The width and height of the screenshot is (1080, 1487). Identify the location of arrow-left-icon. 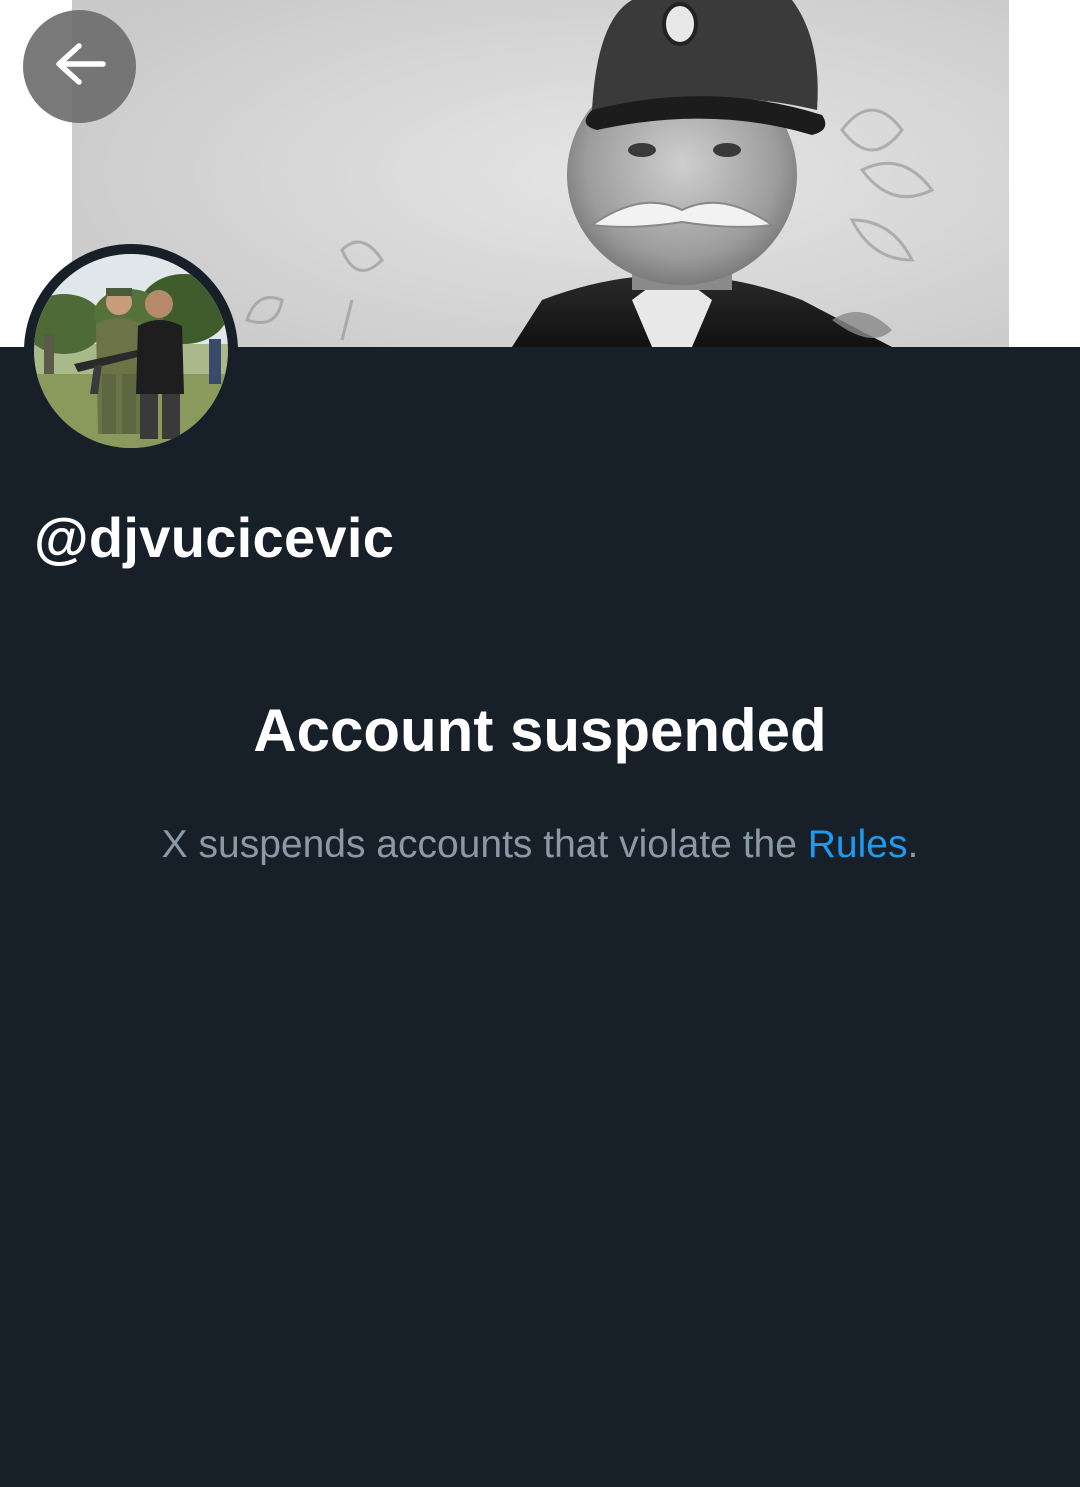
(80, 66).